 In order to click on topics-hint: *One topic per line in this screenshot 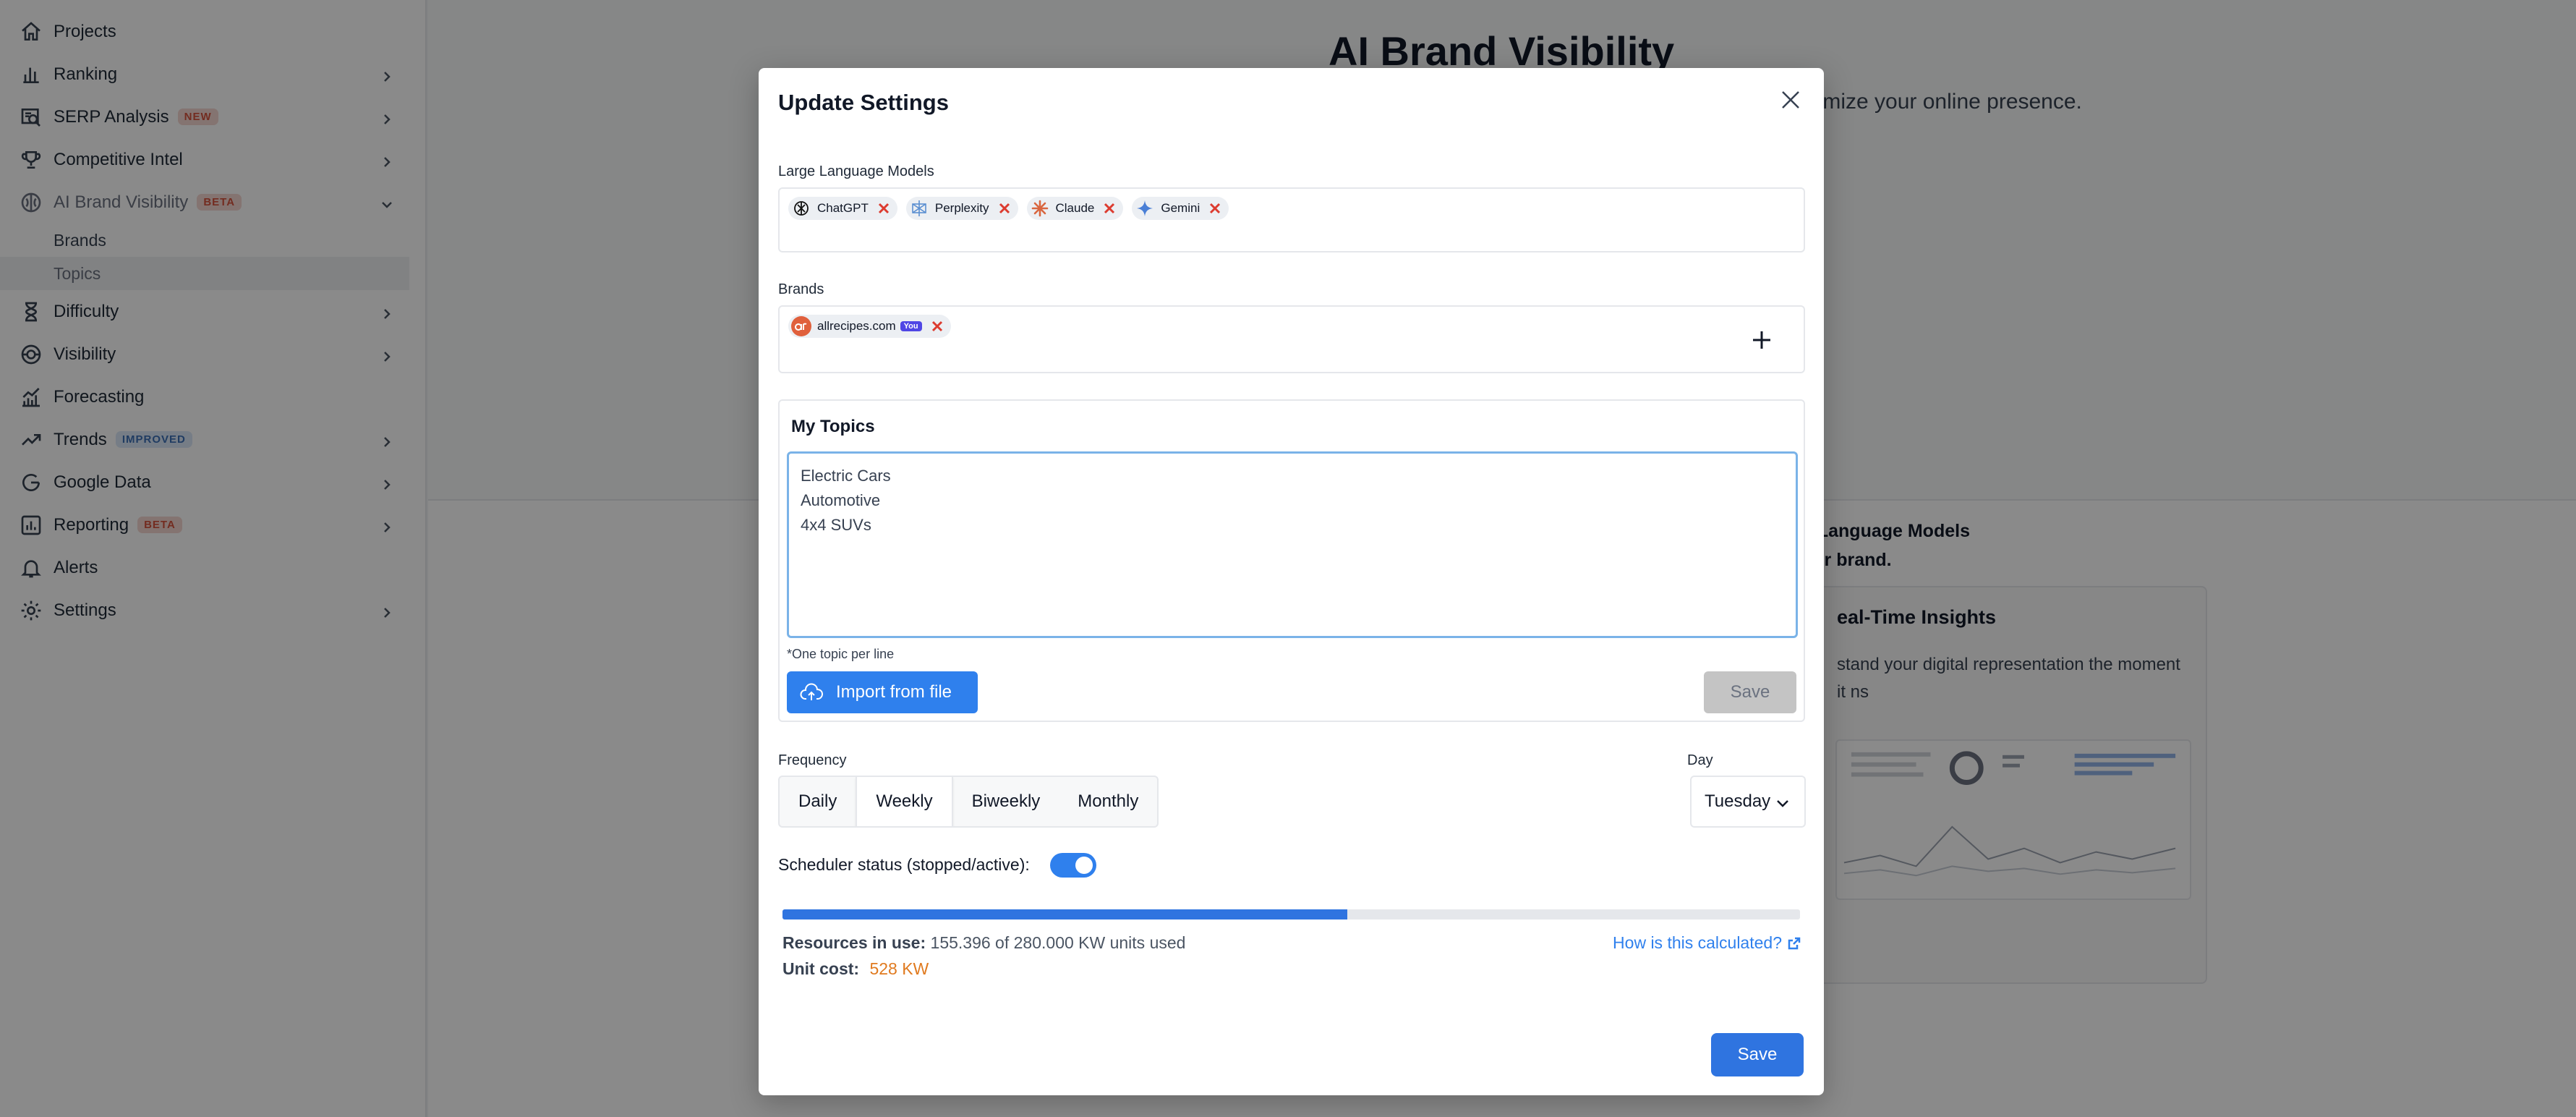, I will do `click(841, 654)`.